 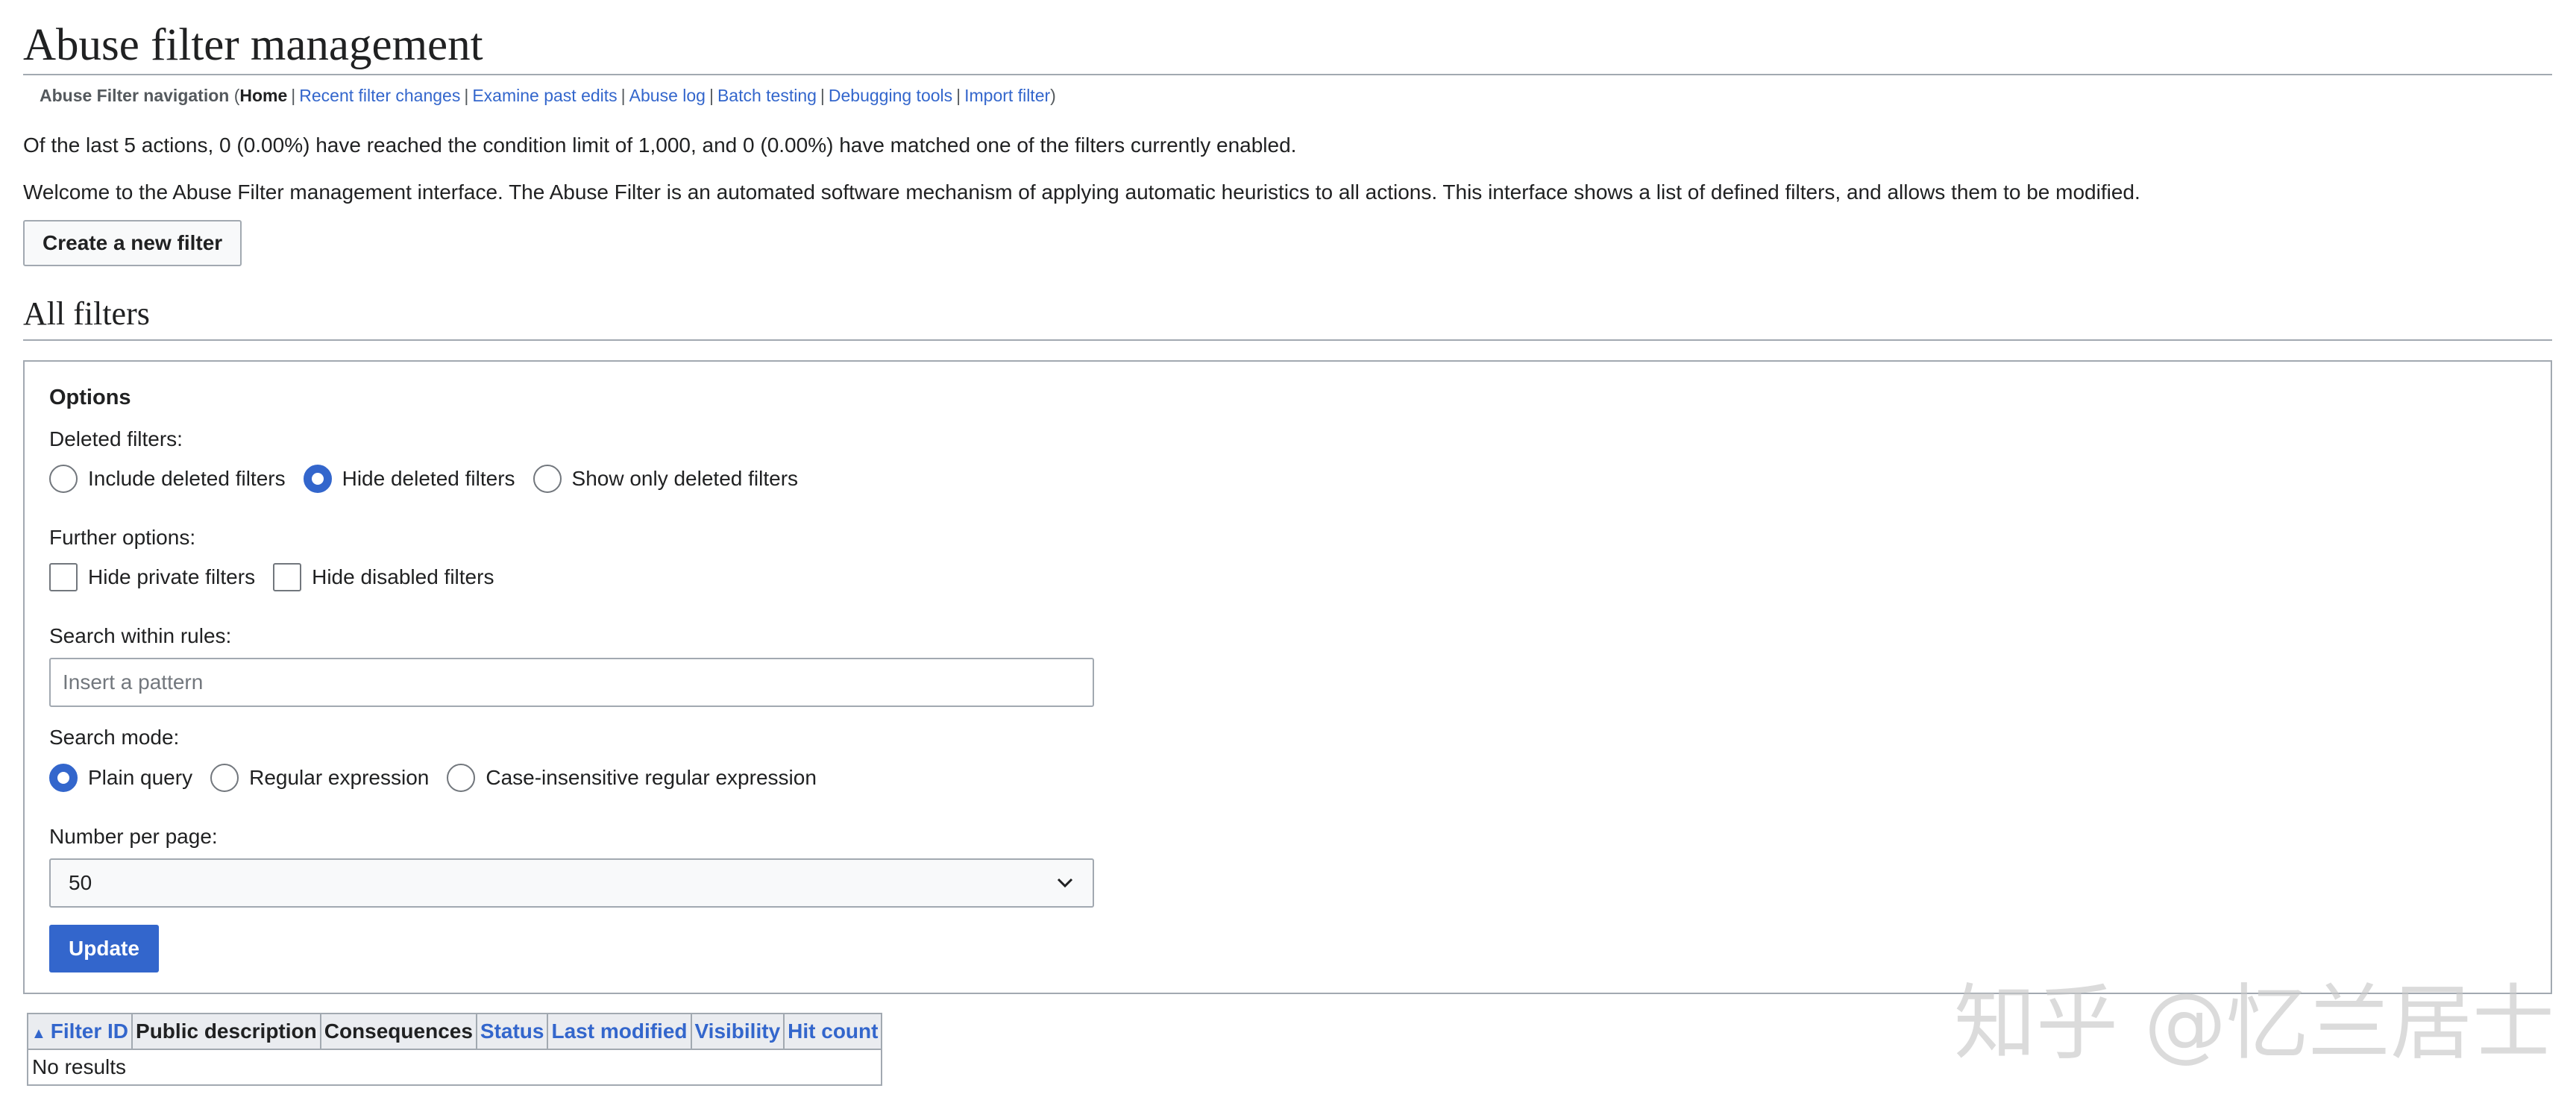 I want to click on checkbox-hide-private, so click(x=64, y=577).